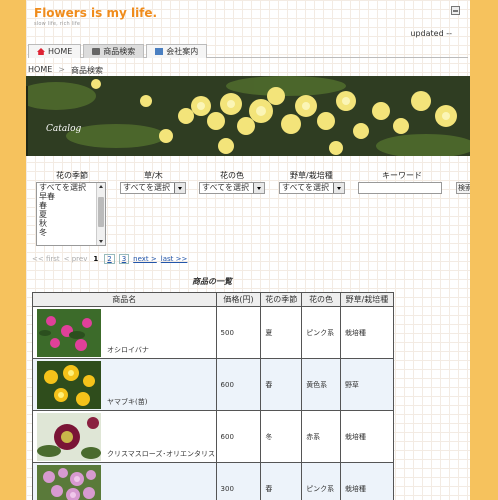  Describe the element at coordinates (161, 454) in the screenshot. I see `product-name: クリスマスローズ･オリエンタリス` at that location.